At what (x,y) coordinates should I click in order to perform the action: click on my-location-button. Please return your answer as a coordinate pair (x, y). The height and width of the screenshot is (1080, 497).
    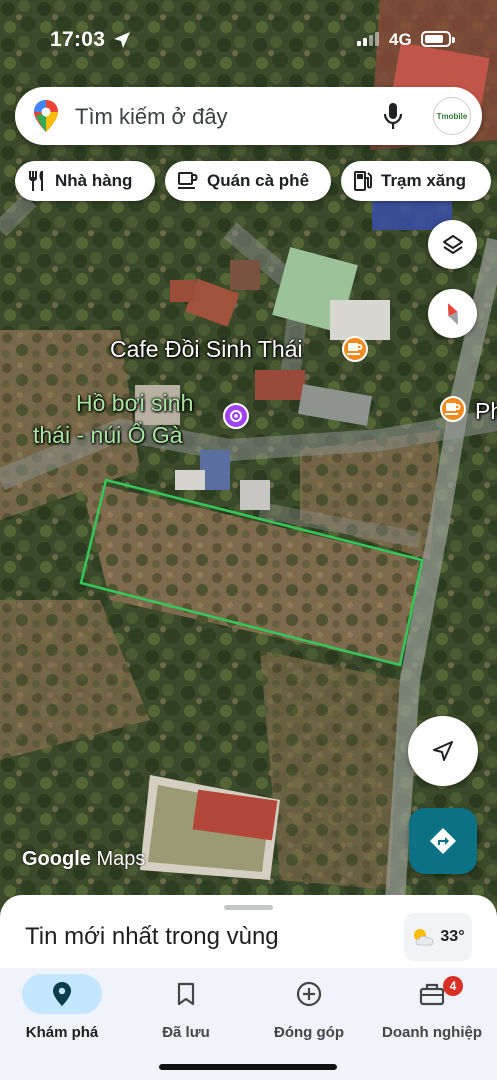
    Looking at the image, I should click on (443, 751).